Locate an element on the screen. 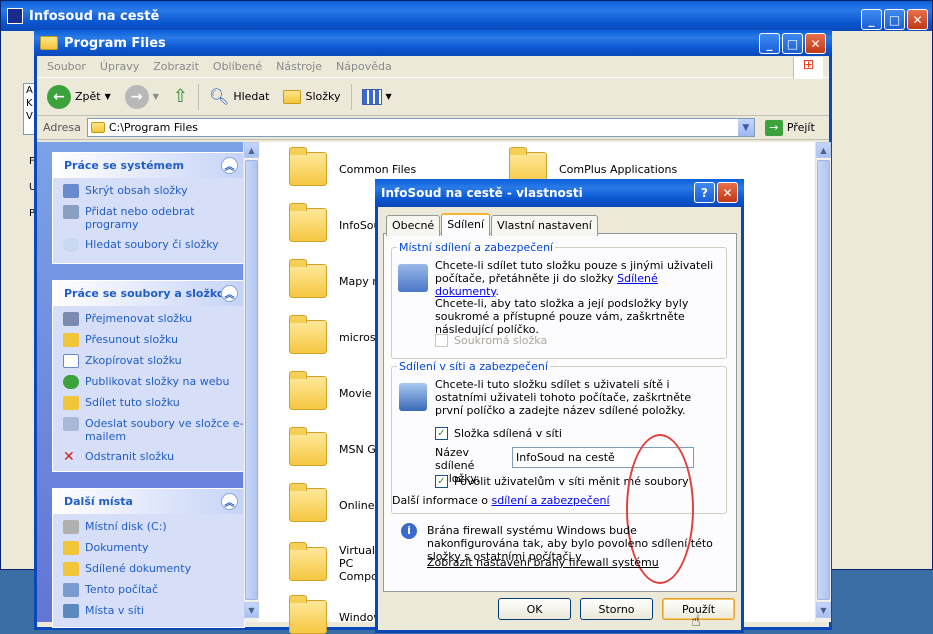 The width and height of the screenshot is (933, 634). forward-button: → ▼ is located at coordinates (142, 97).